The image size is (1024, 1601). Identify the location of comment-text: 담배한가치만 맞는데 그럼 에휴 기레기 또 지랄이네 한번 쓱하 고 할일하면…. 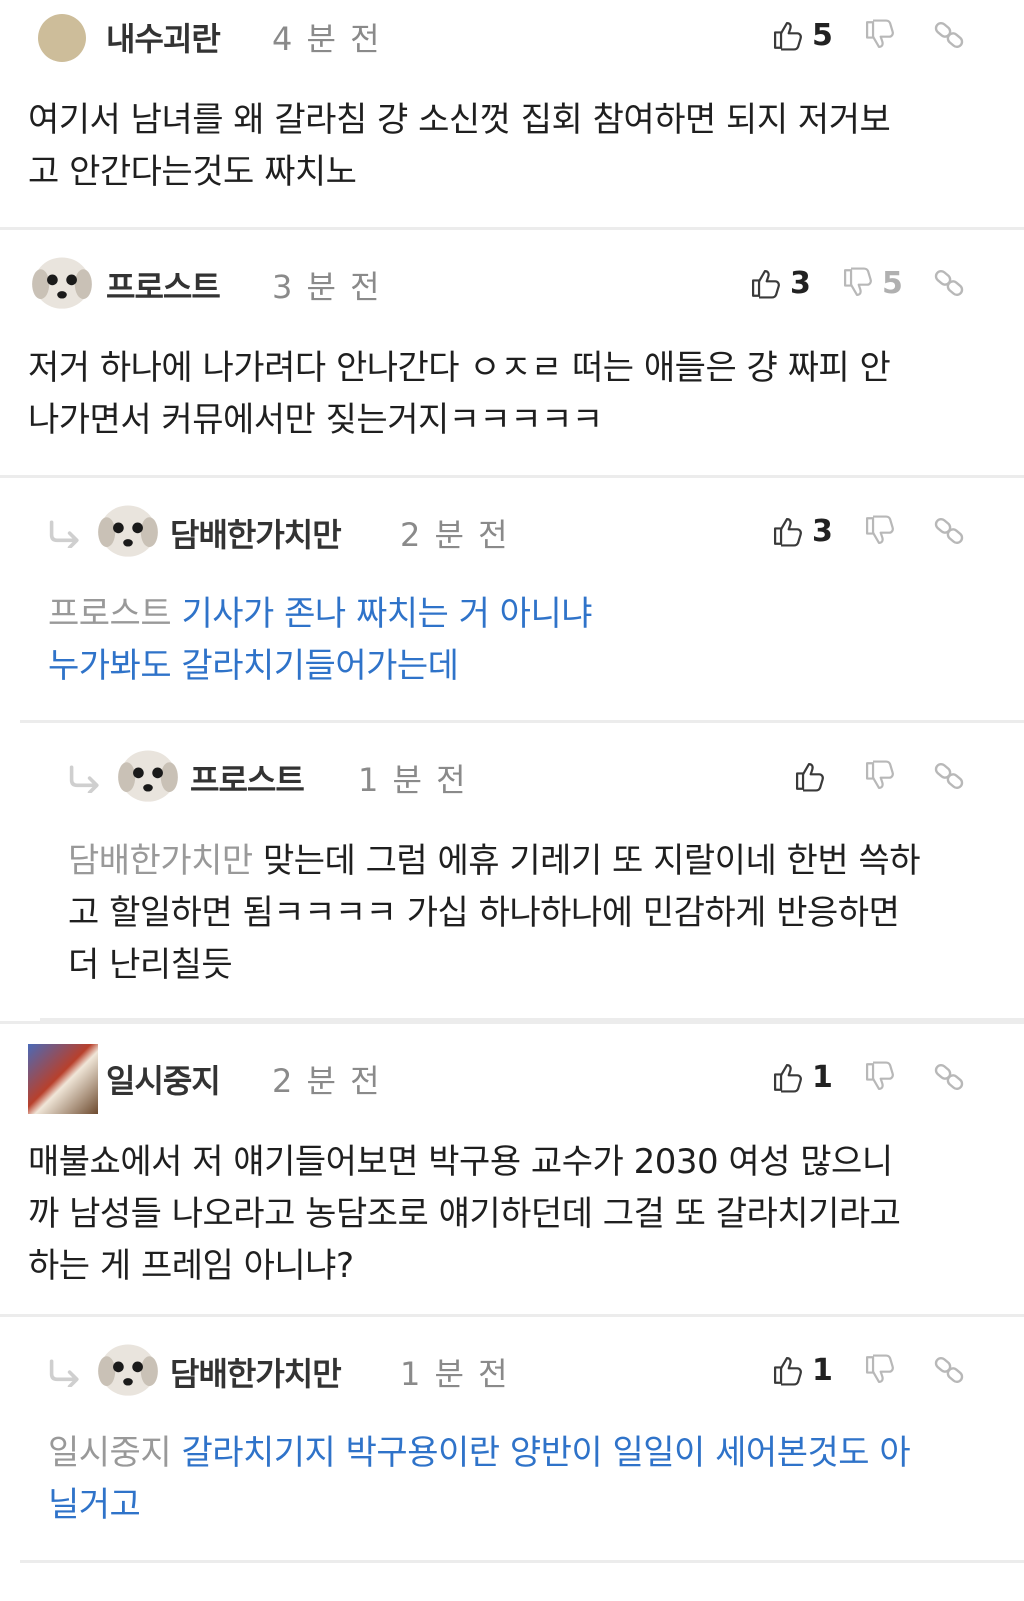
(528, 913).